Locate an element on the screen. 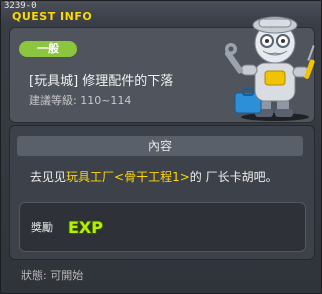 Image resolution: width=322 pixels, height=294 pixels. exp-text: EXP is located at coordinates (85, 227).